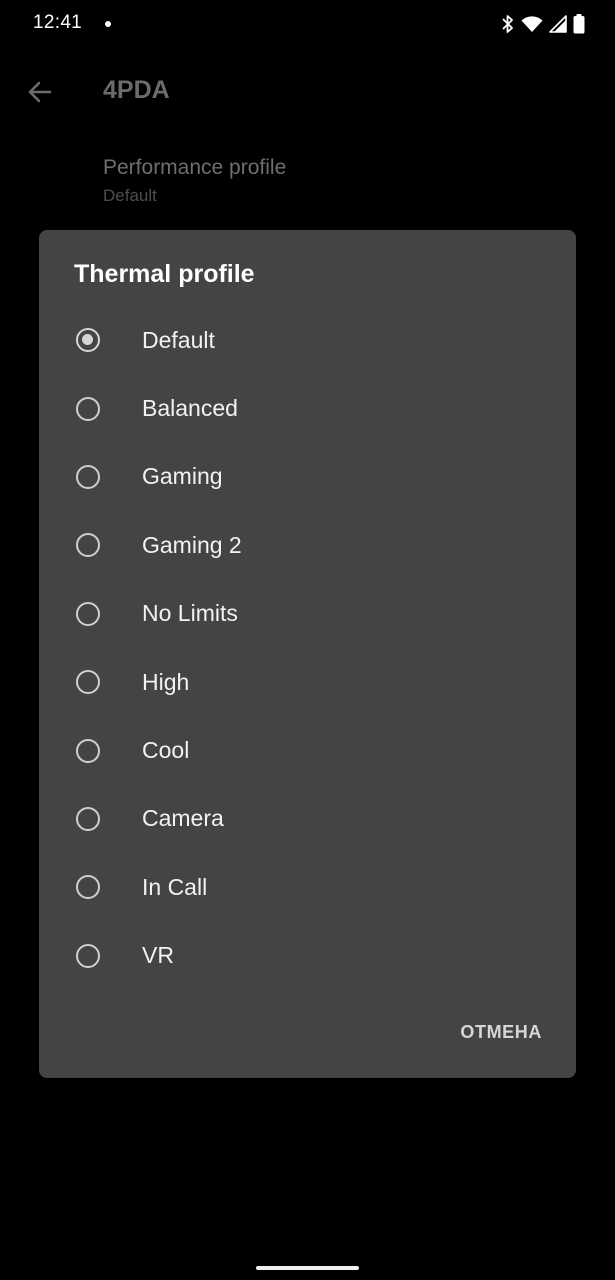 The image size is (615, 1280). What do you see at coordinates (178, 339) in the screenshot?
I see `option-label: Default` at bounding box center [178, 339].